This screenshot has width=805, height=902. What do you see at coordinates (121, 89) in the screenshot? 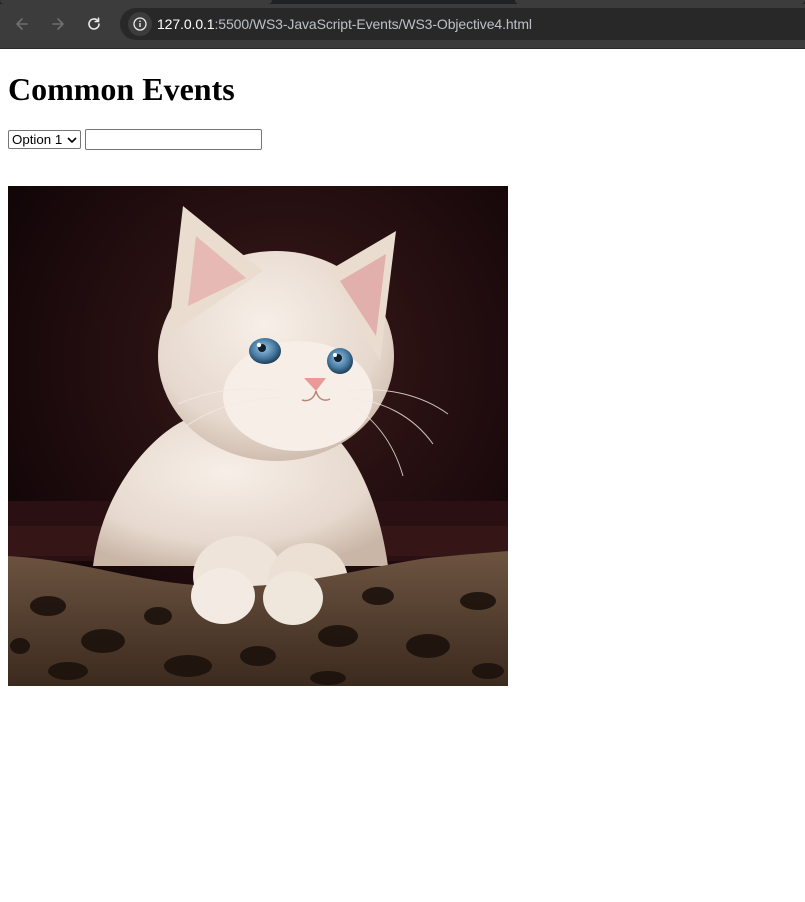
I see `page-title: Common Events` at bounding box center [121, 89].